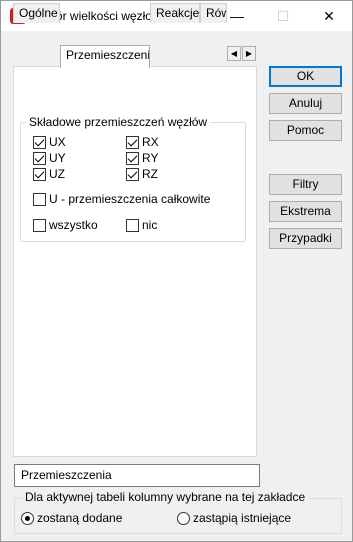 The height and width of the screenshot is (542, 353). I want to click on cancel-button: Anuluj, so click(305, 103).